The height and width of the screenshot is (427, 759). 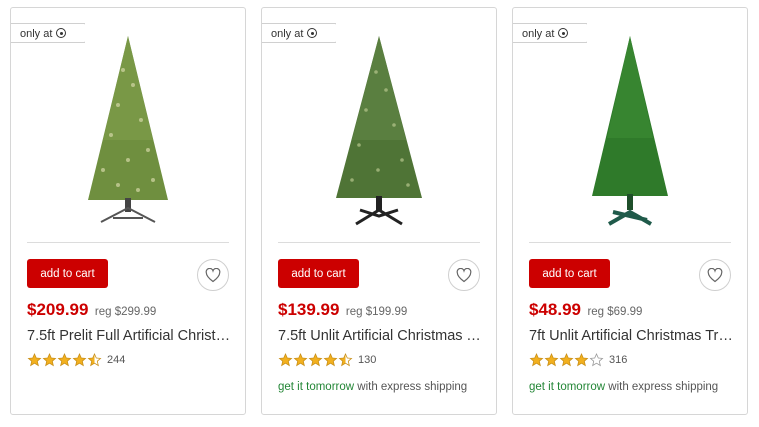 I want to click on rating: 130, so click(x=327, y=360).